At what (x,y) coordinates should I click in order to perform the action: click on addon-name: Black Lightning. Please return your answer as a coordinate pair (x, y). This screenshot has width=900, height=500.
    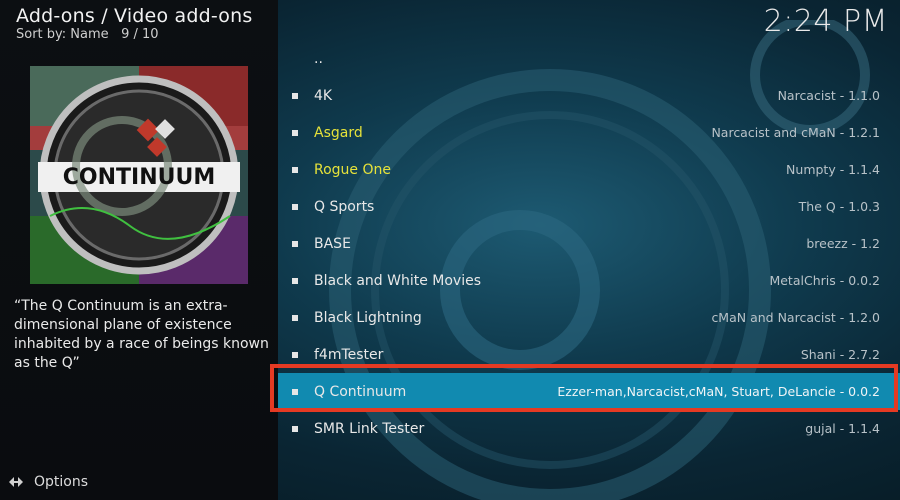
    Looking at the image, I should click on (368, 317).